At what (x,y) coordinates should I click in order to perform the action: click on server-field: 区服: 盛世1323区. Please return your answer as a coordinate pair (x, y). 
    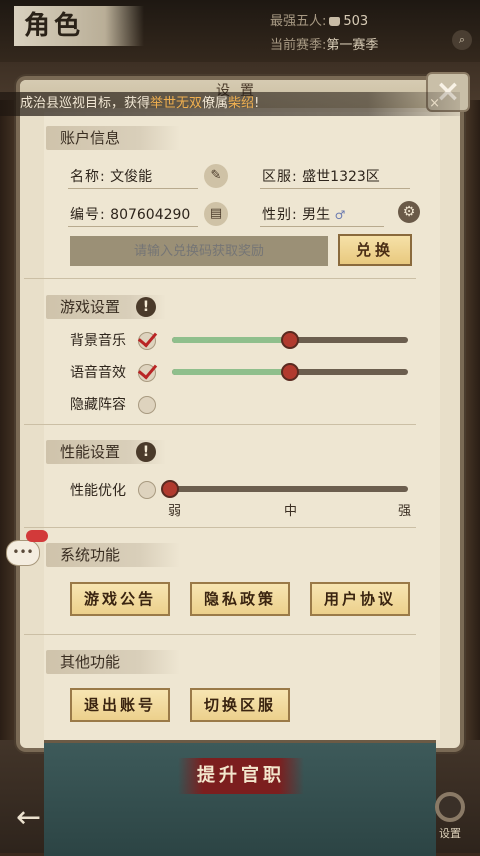
    Looking at the image, I should click on (321, 176).